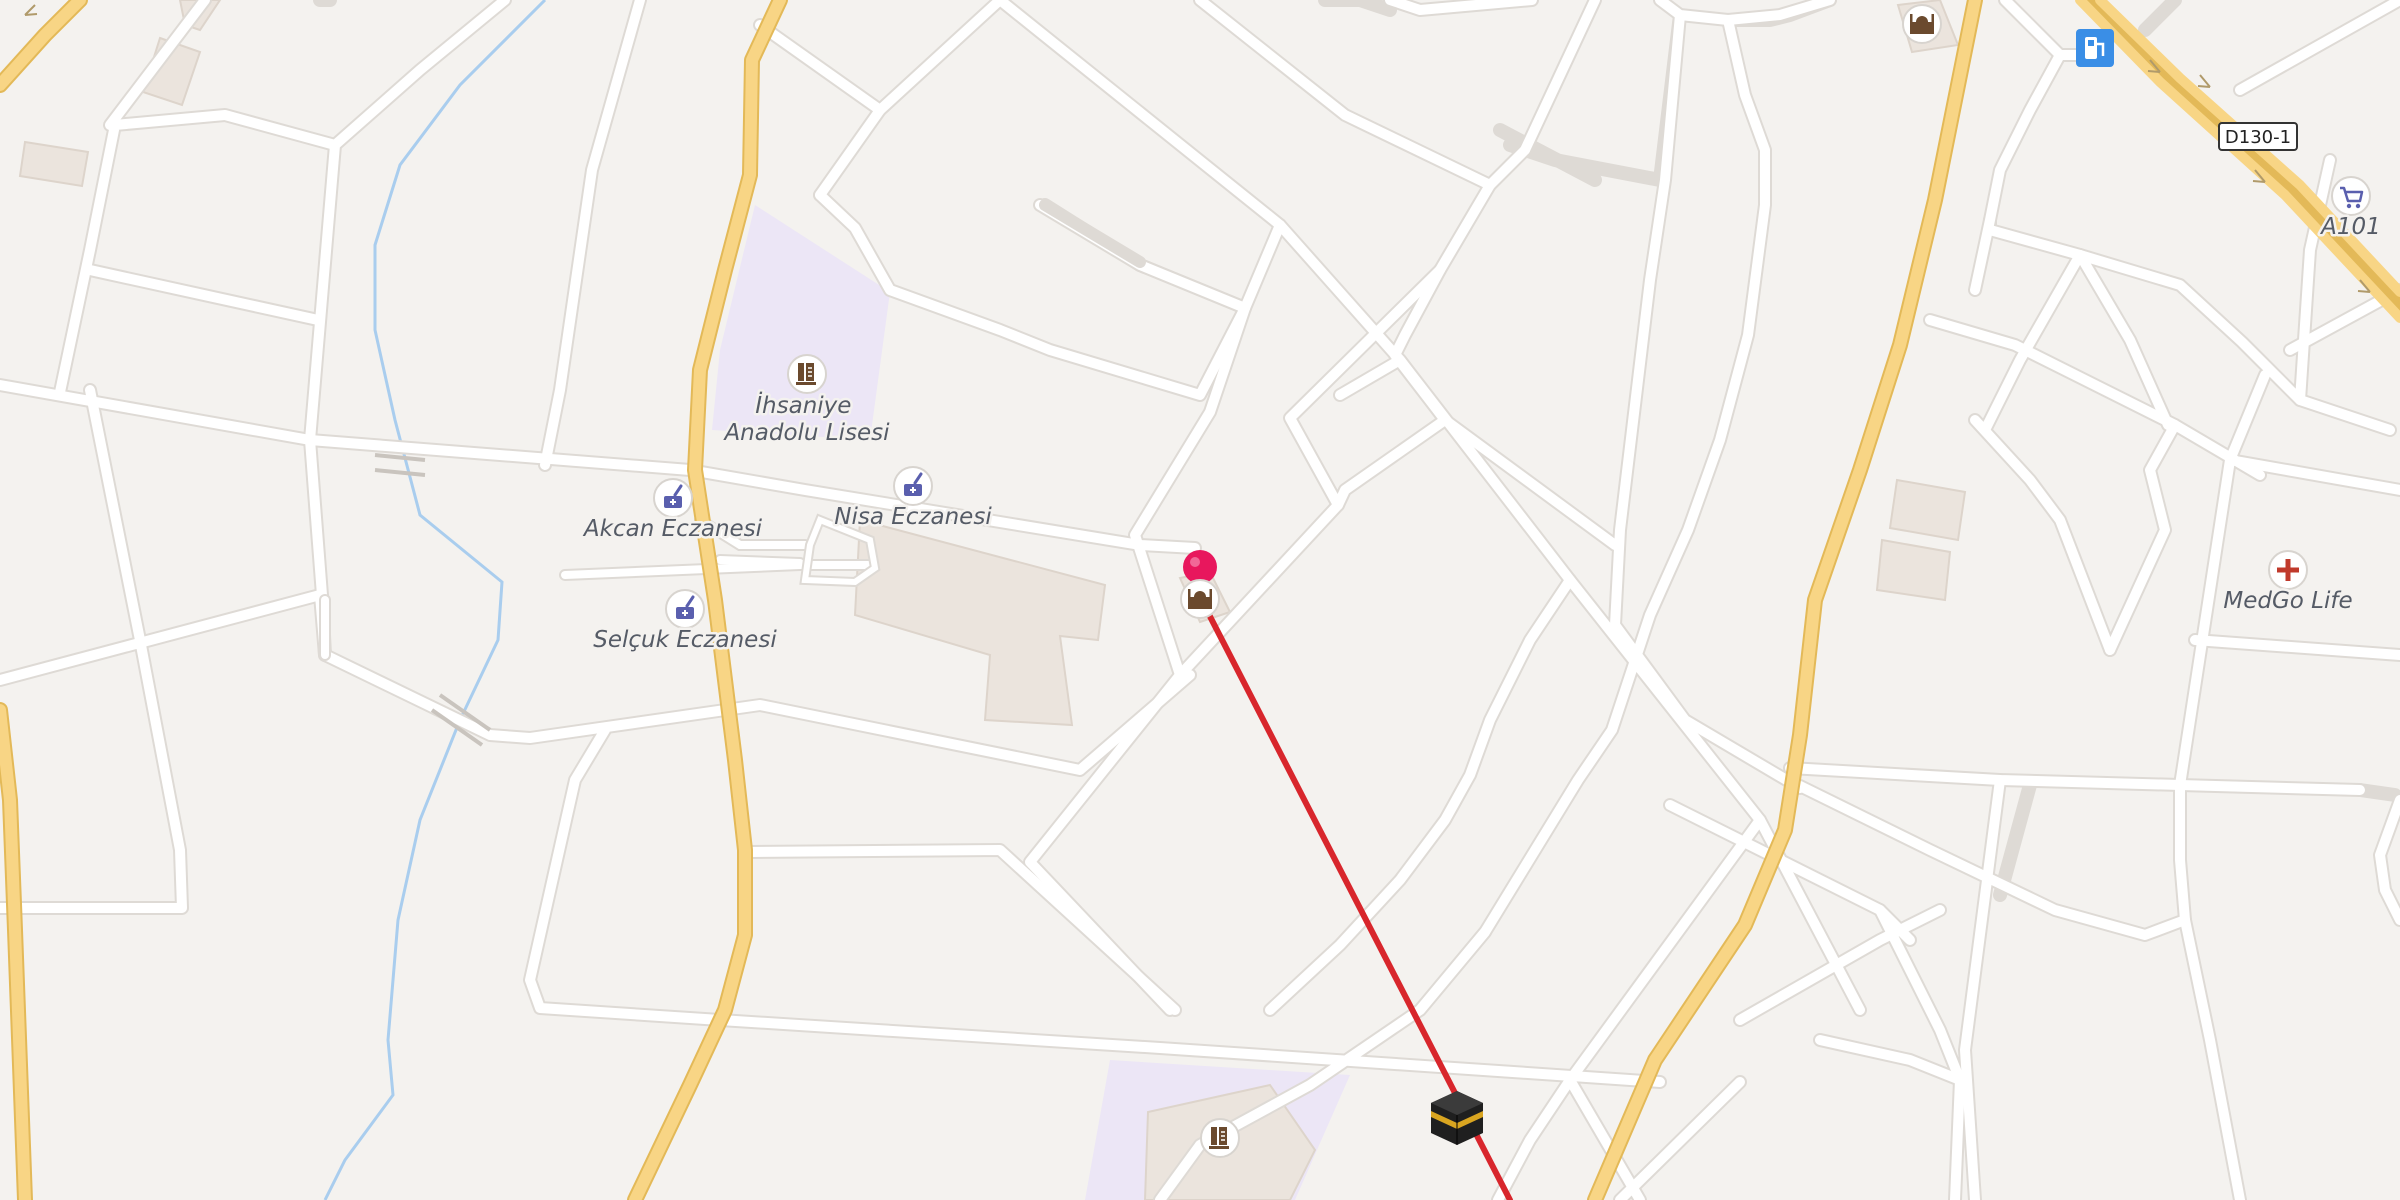  Describe the element at coordinates (1220, 1138) in the screenshot. I see `school-icon-south` at that location.